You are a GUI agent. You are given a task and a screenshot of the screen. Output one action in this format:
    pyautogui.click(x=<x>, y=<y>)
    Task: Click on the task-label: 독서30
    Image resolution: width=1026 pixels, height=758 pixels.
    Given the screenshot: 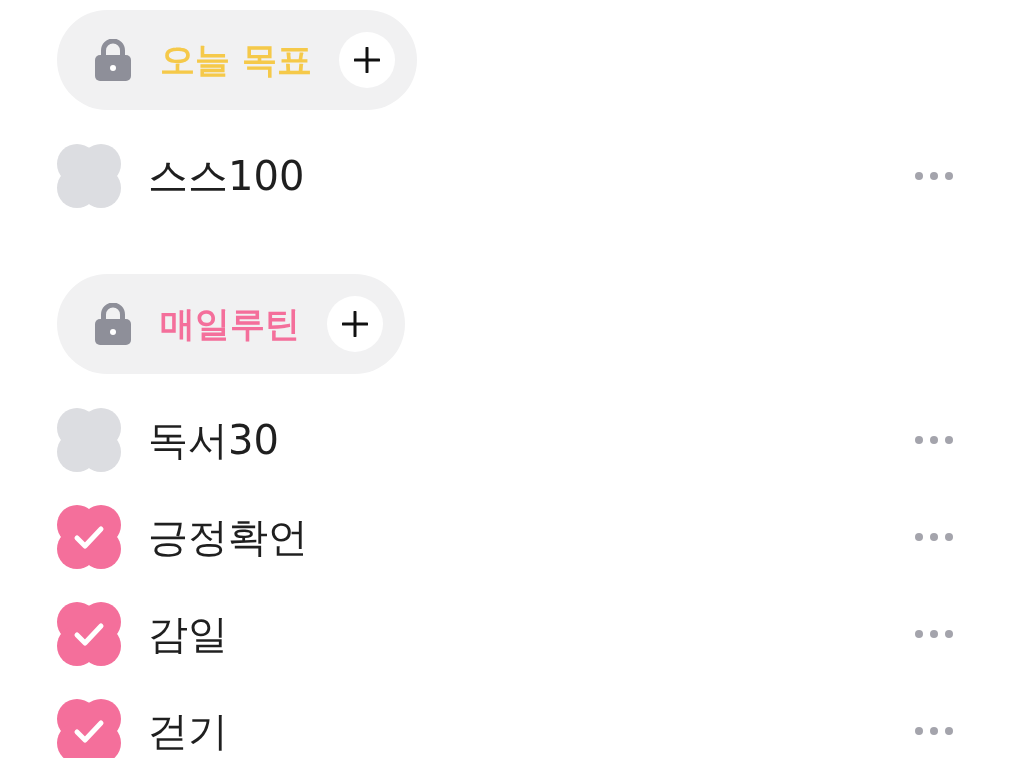 What is the action you would take?
    pyautogui.click(x=213, y=439)
    